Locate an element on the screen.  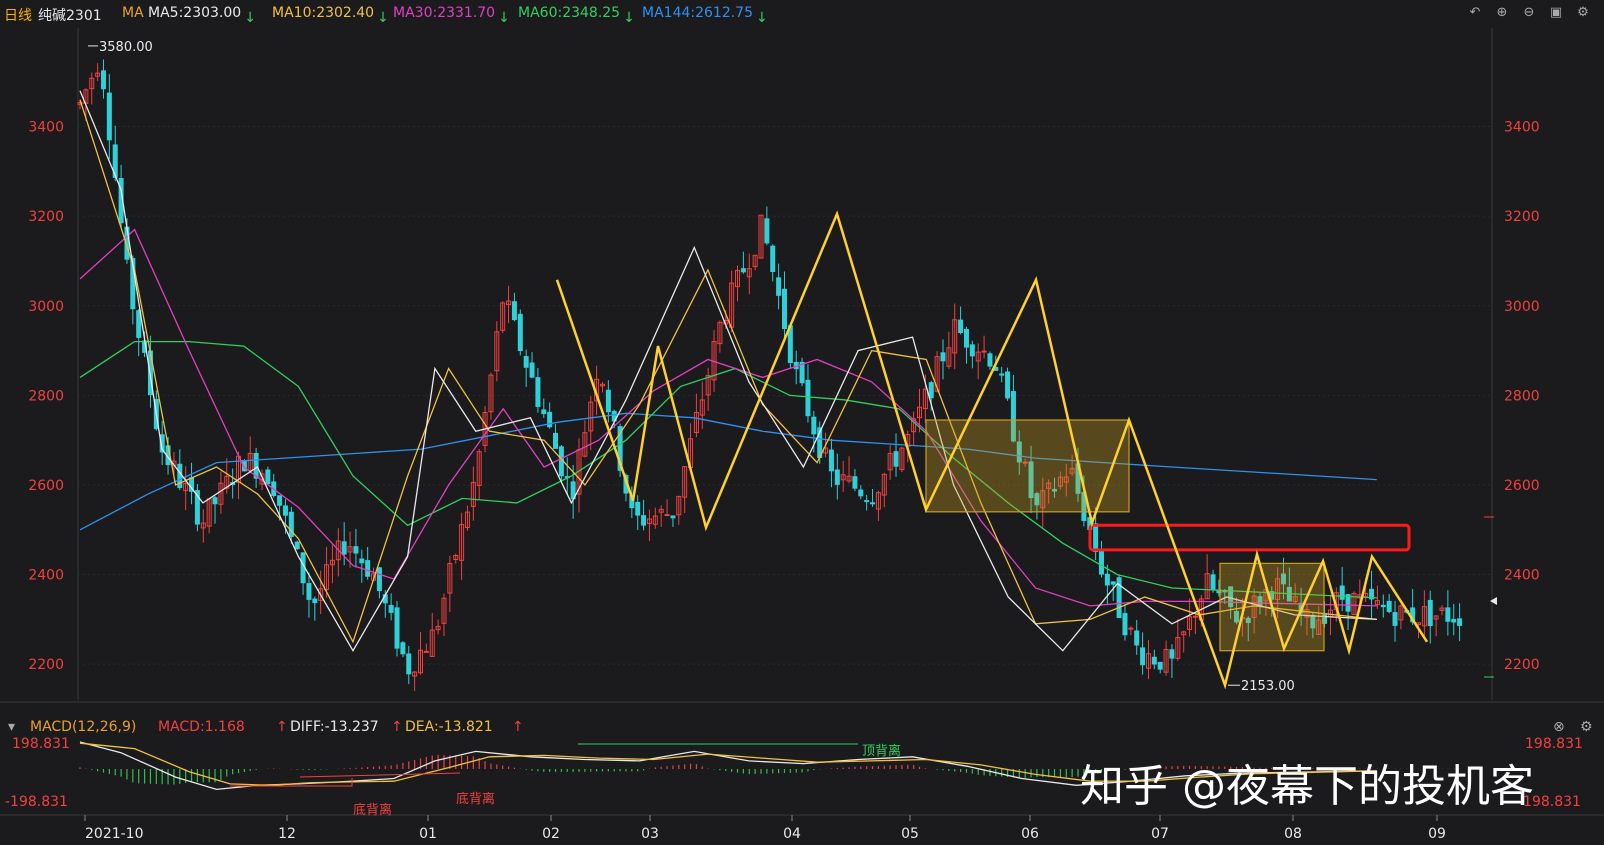
y-tick-label-left: 3400 is located at coordinates (46, 128).